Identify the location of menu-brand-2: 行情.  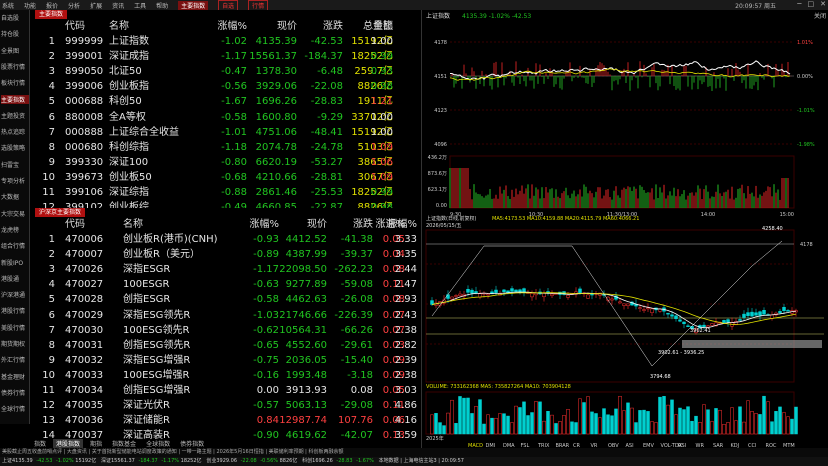
(258, 5).